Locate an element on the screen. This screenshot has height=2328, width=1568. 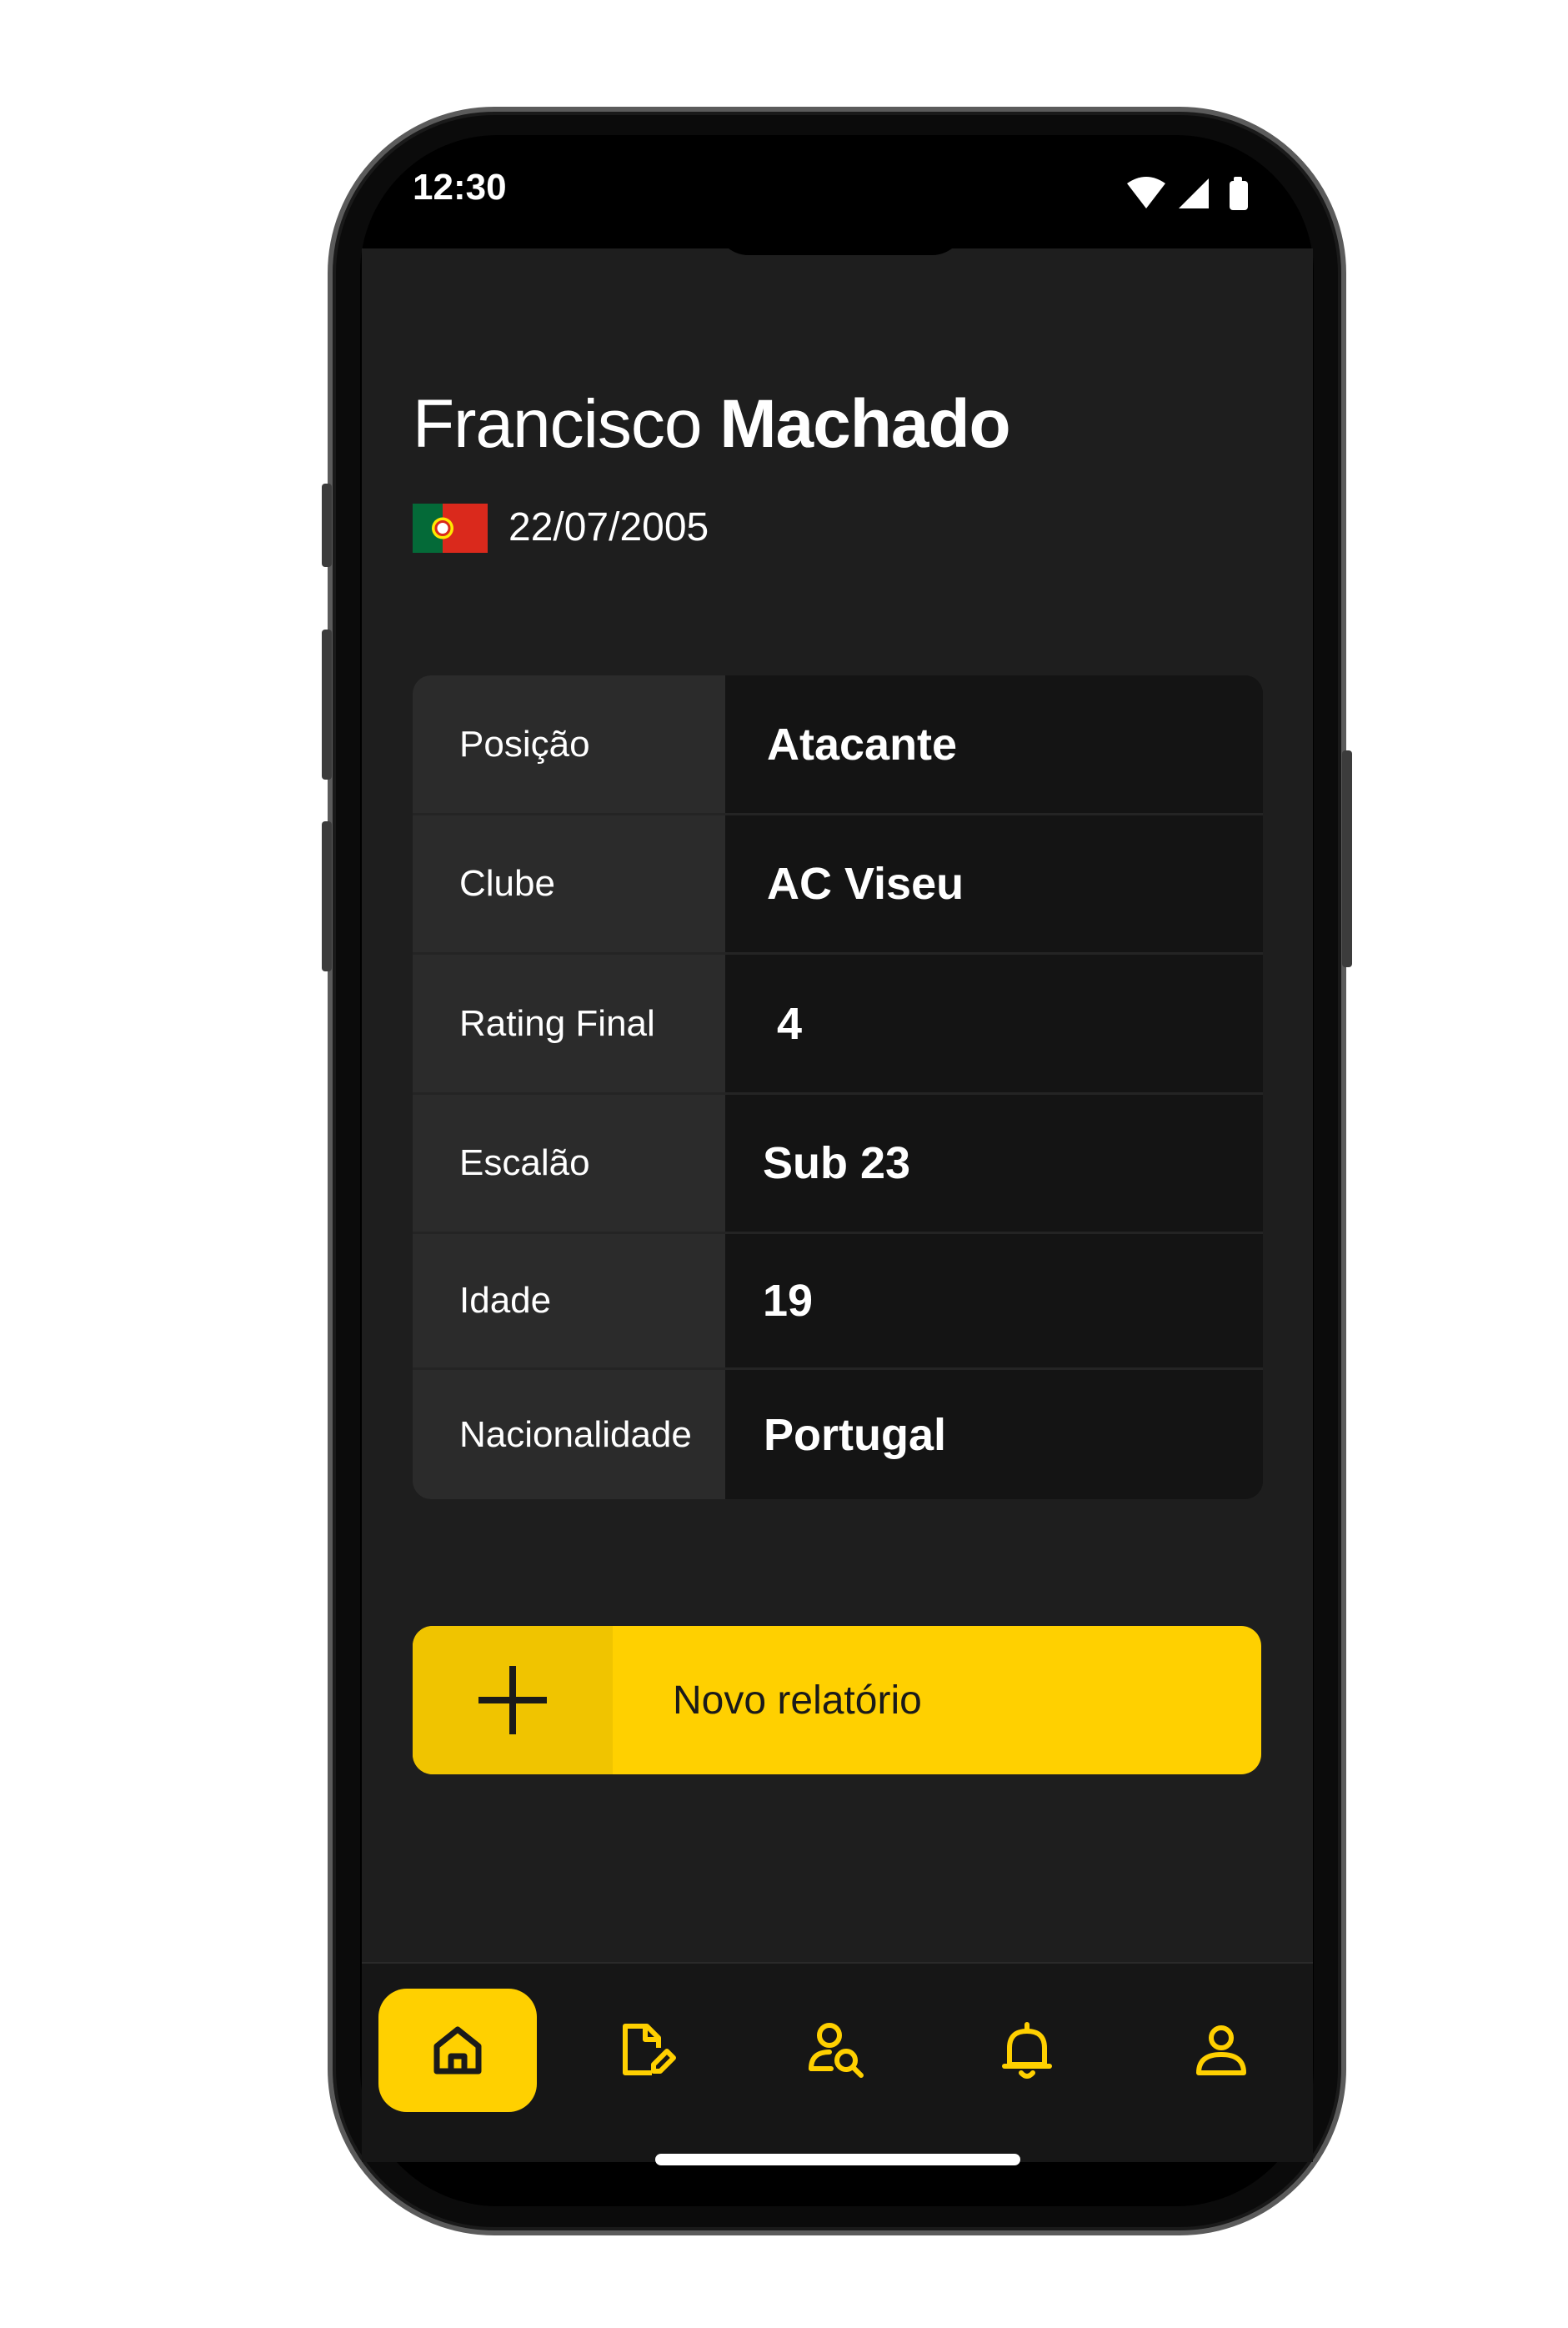
info-label: Idade is located at coordinates (569, 1300).